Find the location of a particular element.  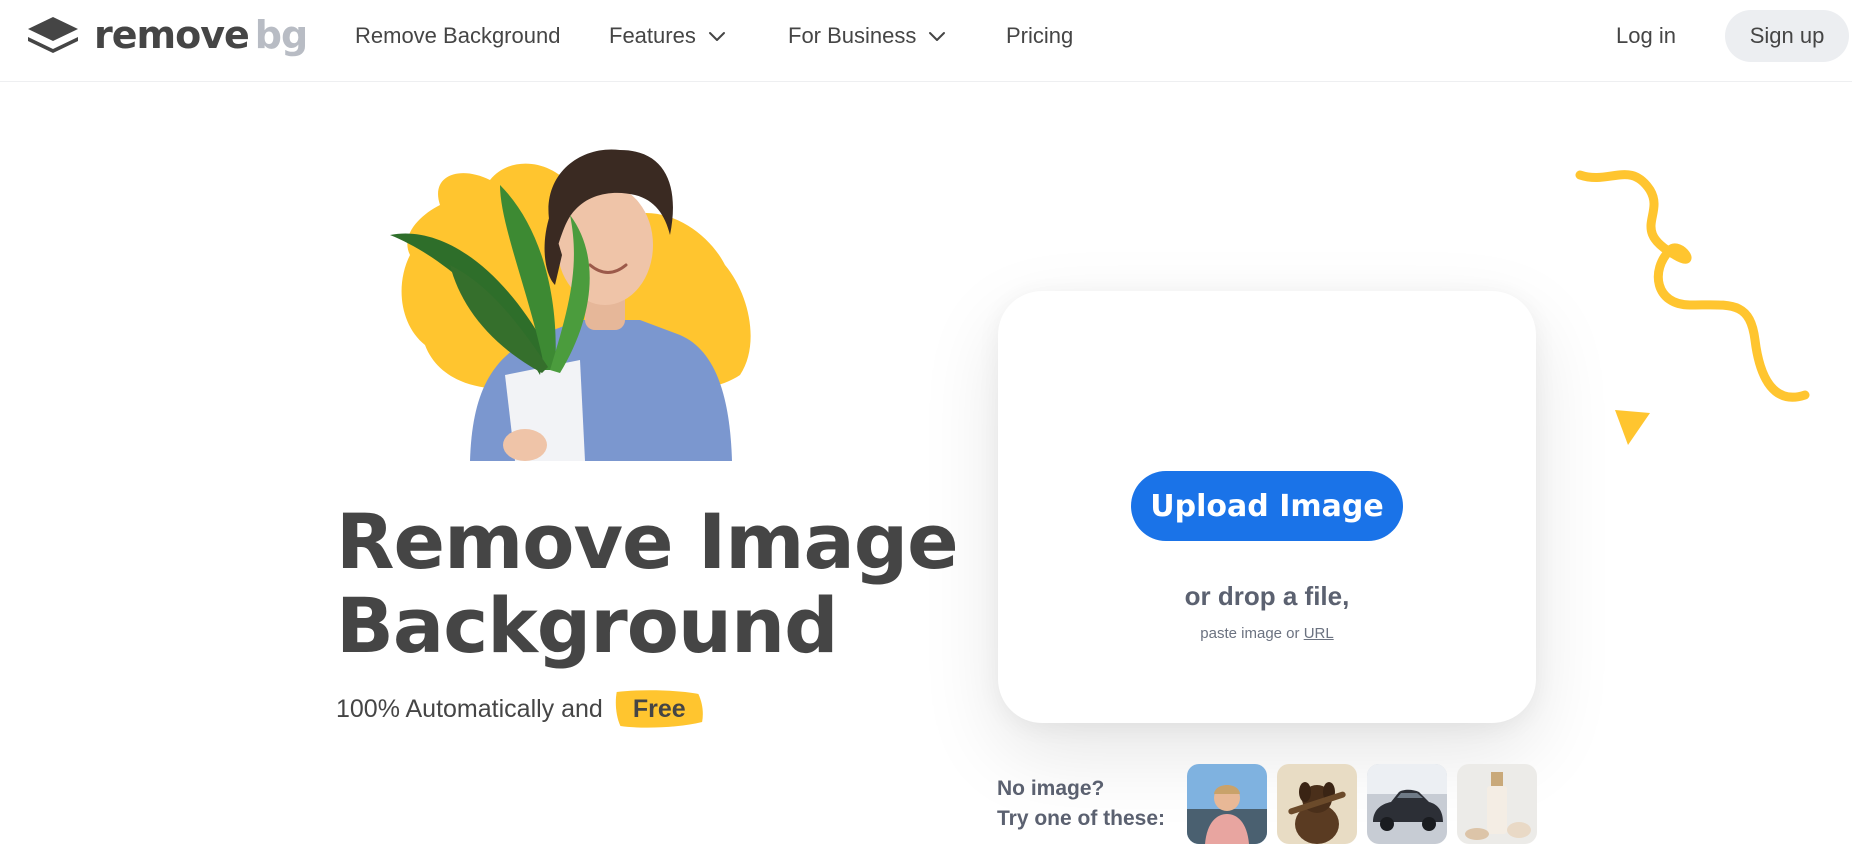

logo-suffix-text: bg is located at coordinates (281, 35).